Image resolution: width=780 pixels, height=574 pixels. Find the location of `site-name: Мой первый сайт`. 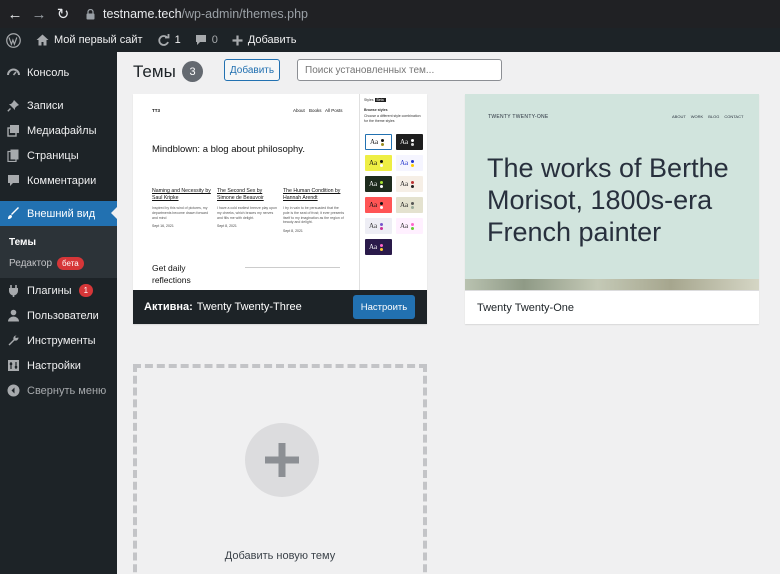

site-name: Мой первый сайт is located at coordinates (98, 40).